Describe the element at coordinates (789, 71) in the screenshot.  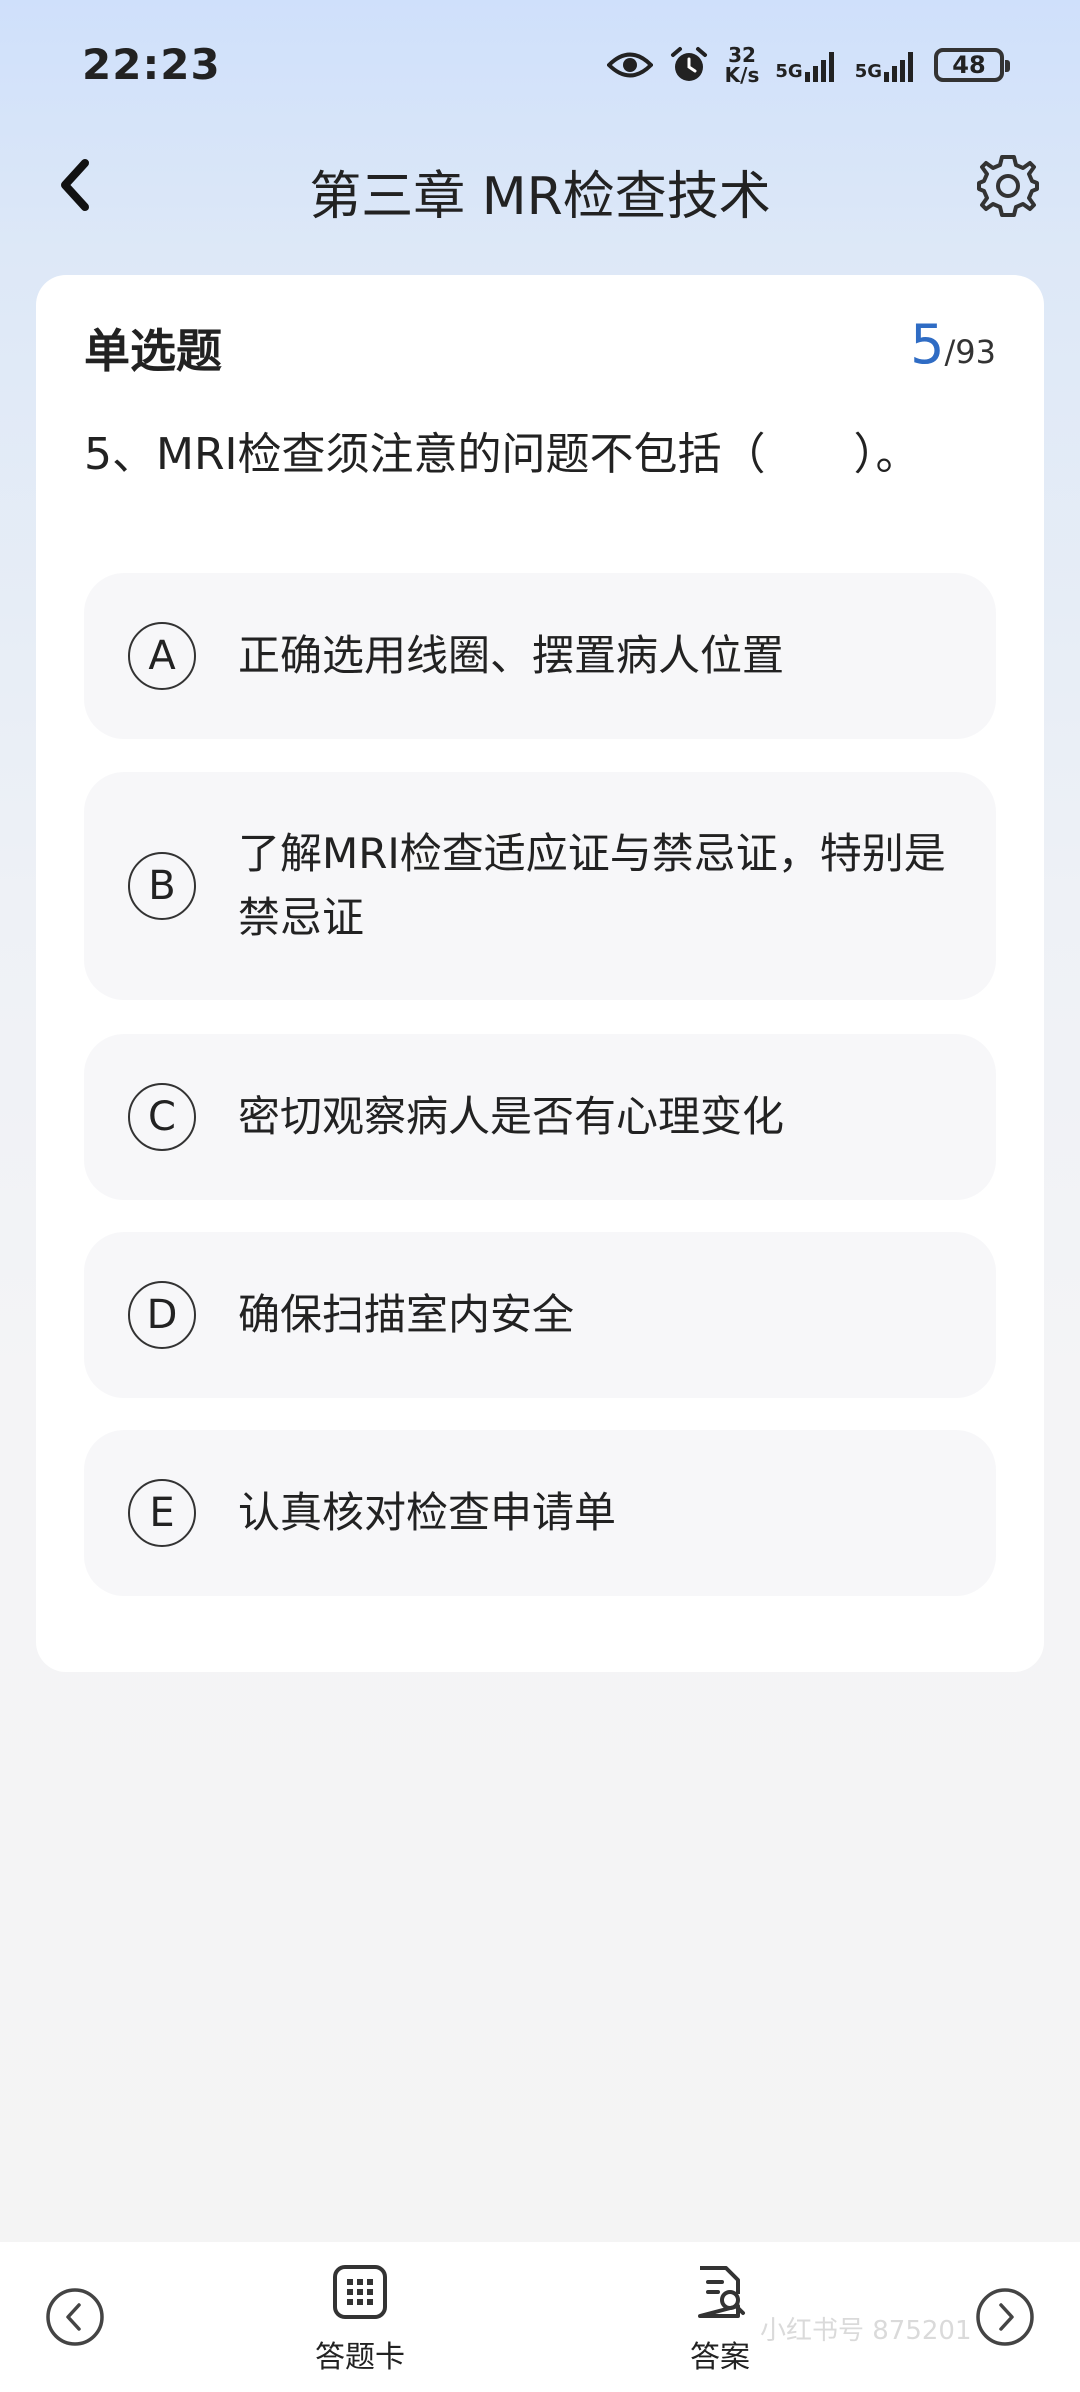
I see `signal-label-1: 5G` at that location.